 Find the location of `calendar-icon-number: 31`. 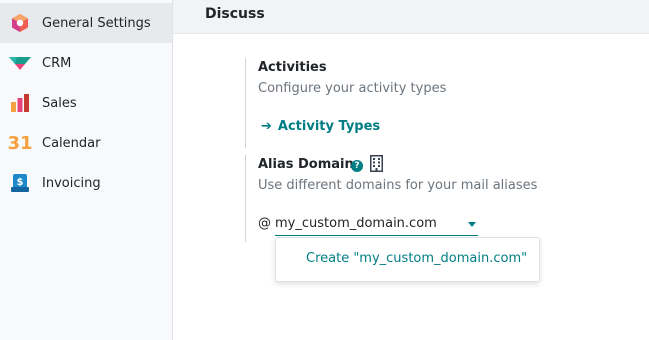

calendar-icon-number: 31 is located at coordinates (20, 143).